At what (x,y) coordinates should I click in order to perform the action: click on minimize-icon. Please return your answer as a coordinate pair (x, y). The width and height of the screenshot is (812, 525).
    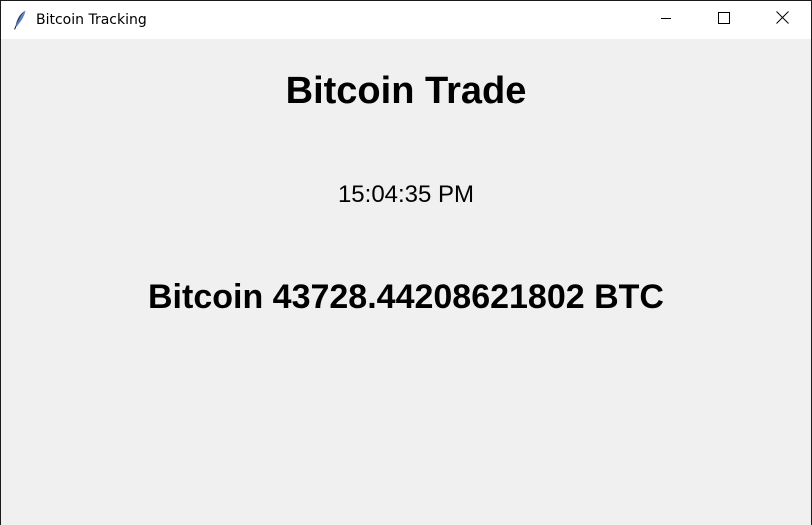
    Looking at the image, I should click on (666, 20).